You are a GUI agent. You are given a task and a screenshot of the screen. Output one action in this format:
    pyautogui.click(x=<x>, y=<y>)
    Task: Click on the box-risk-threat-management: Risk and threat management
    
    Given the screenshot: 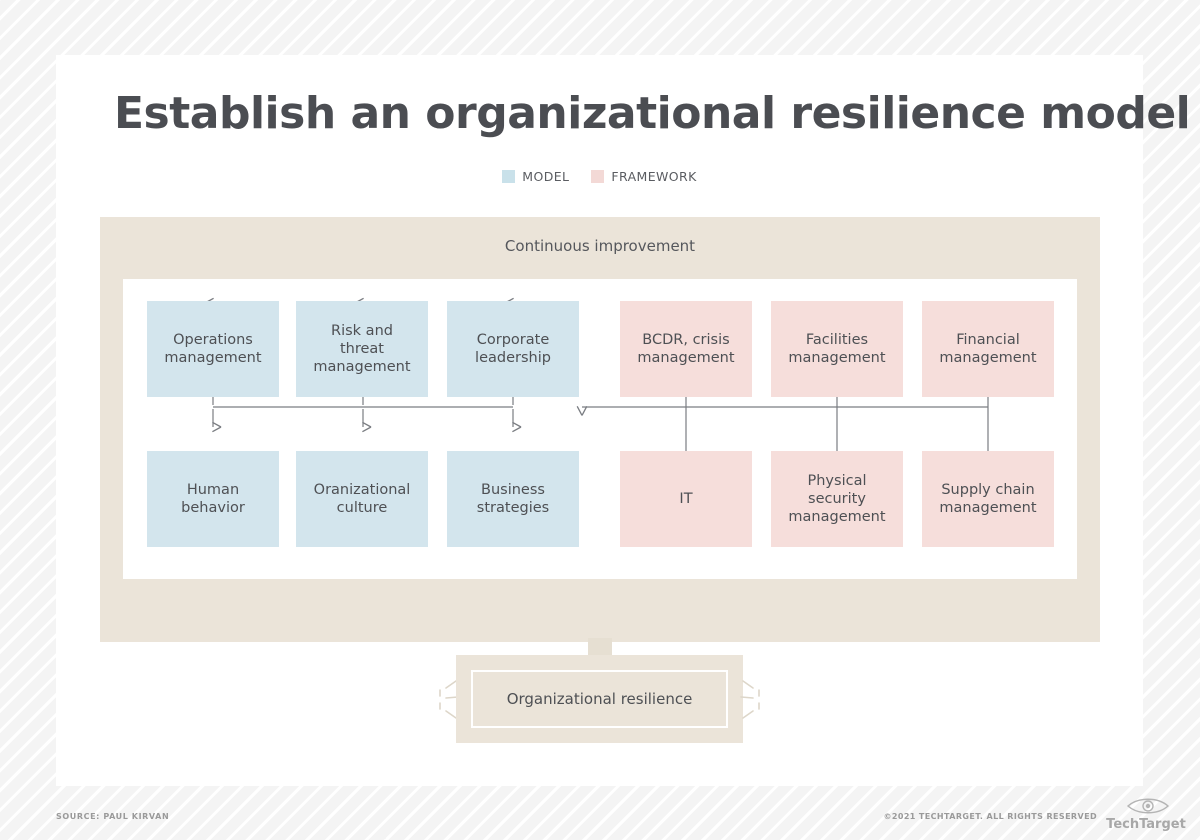 What is the action you would take?
    pyautogui.click(x=362, y=349)
    